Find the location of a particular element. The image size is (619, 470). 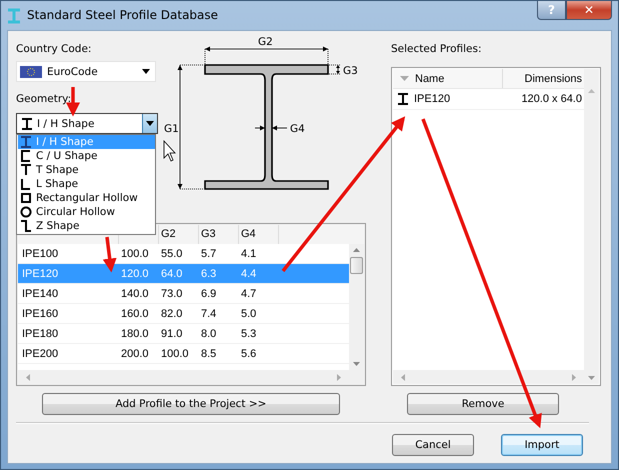

mouse-cursor-icon is located at coordinates (170, 151).